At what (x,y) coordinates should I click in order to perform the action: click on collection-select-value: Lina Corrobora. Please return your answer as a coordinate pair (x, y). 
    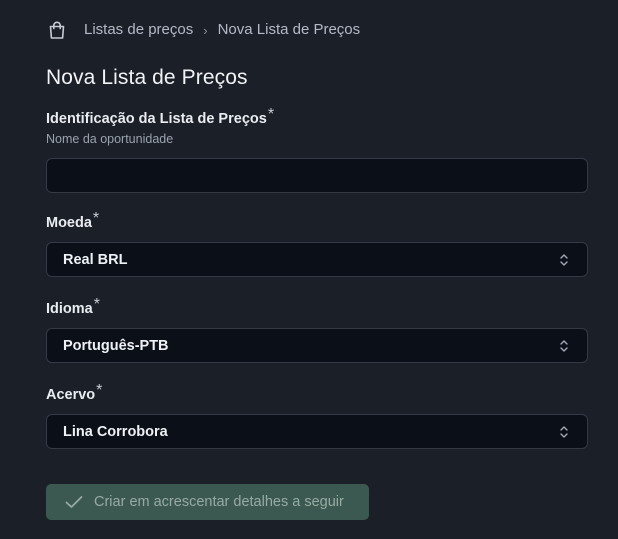
    Looking at the image, I should click on (115, 431).